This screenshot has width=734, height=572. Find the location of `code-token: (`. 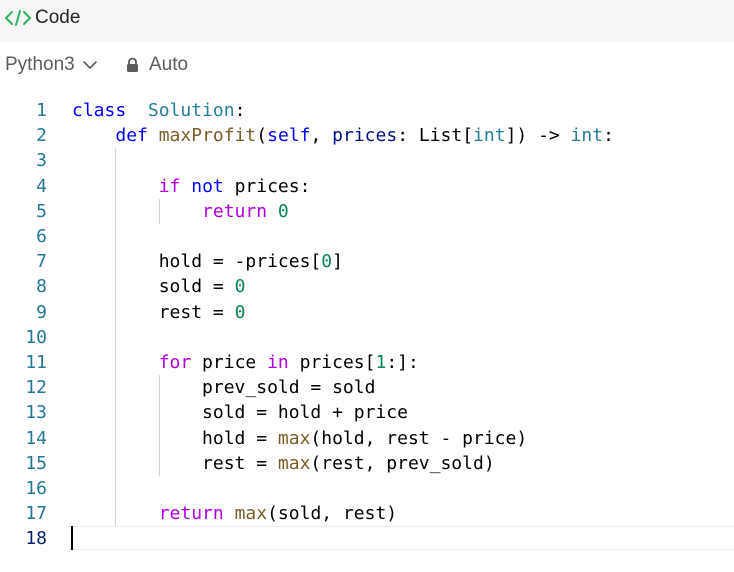

code-token: ( is located at coordinates (262, 136).